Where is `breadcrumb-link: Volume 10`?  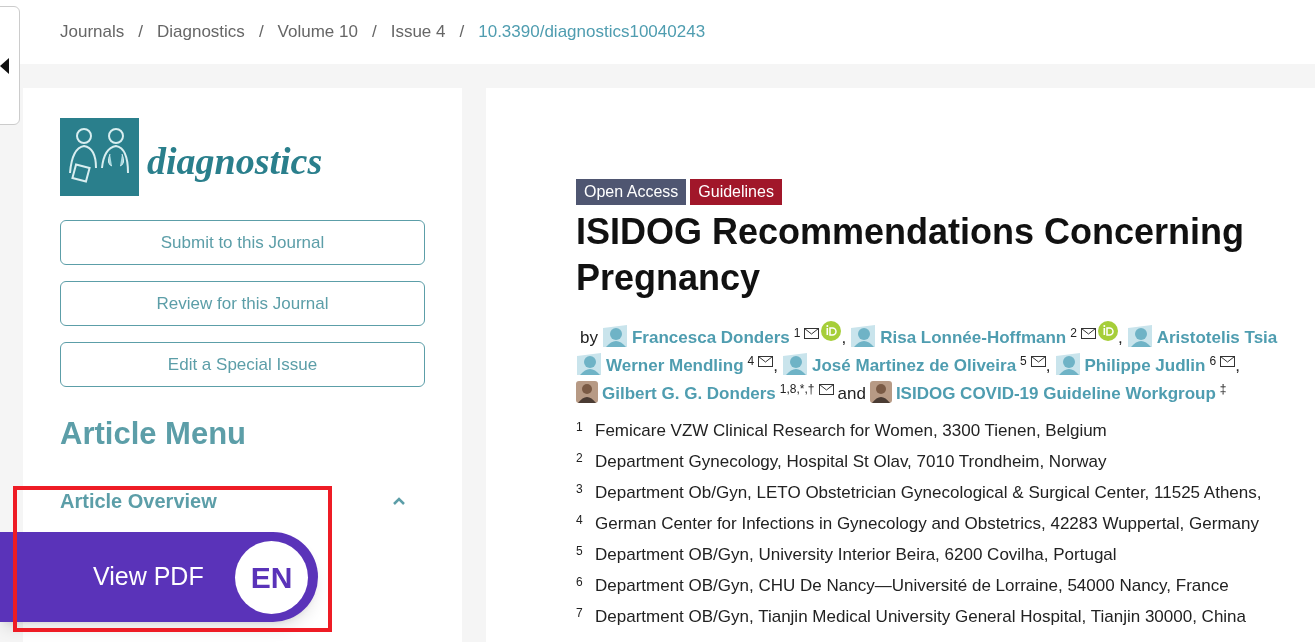 breadcrumb-link: Volume 10 is located at coordinates (317, 32).